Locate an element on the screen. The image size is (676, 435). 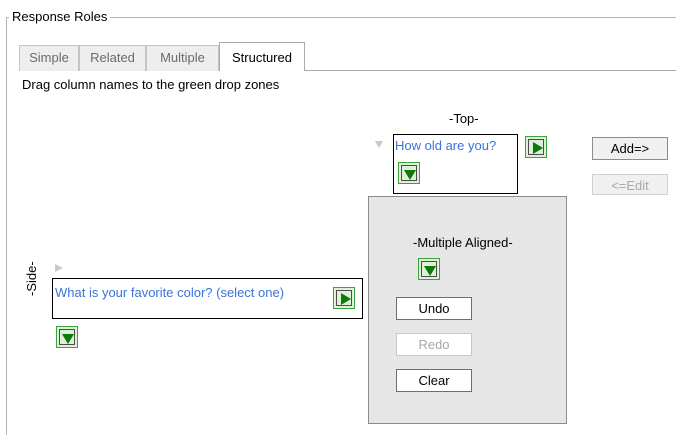
side-expand-down-button is located at coordinates (67, 337).